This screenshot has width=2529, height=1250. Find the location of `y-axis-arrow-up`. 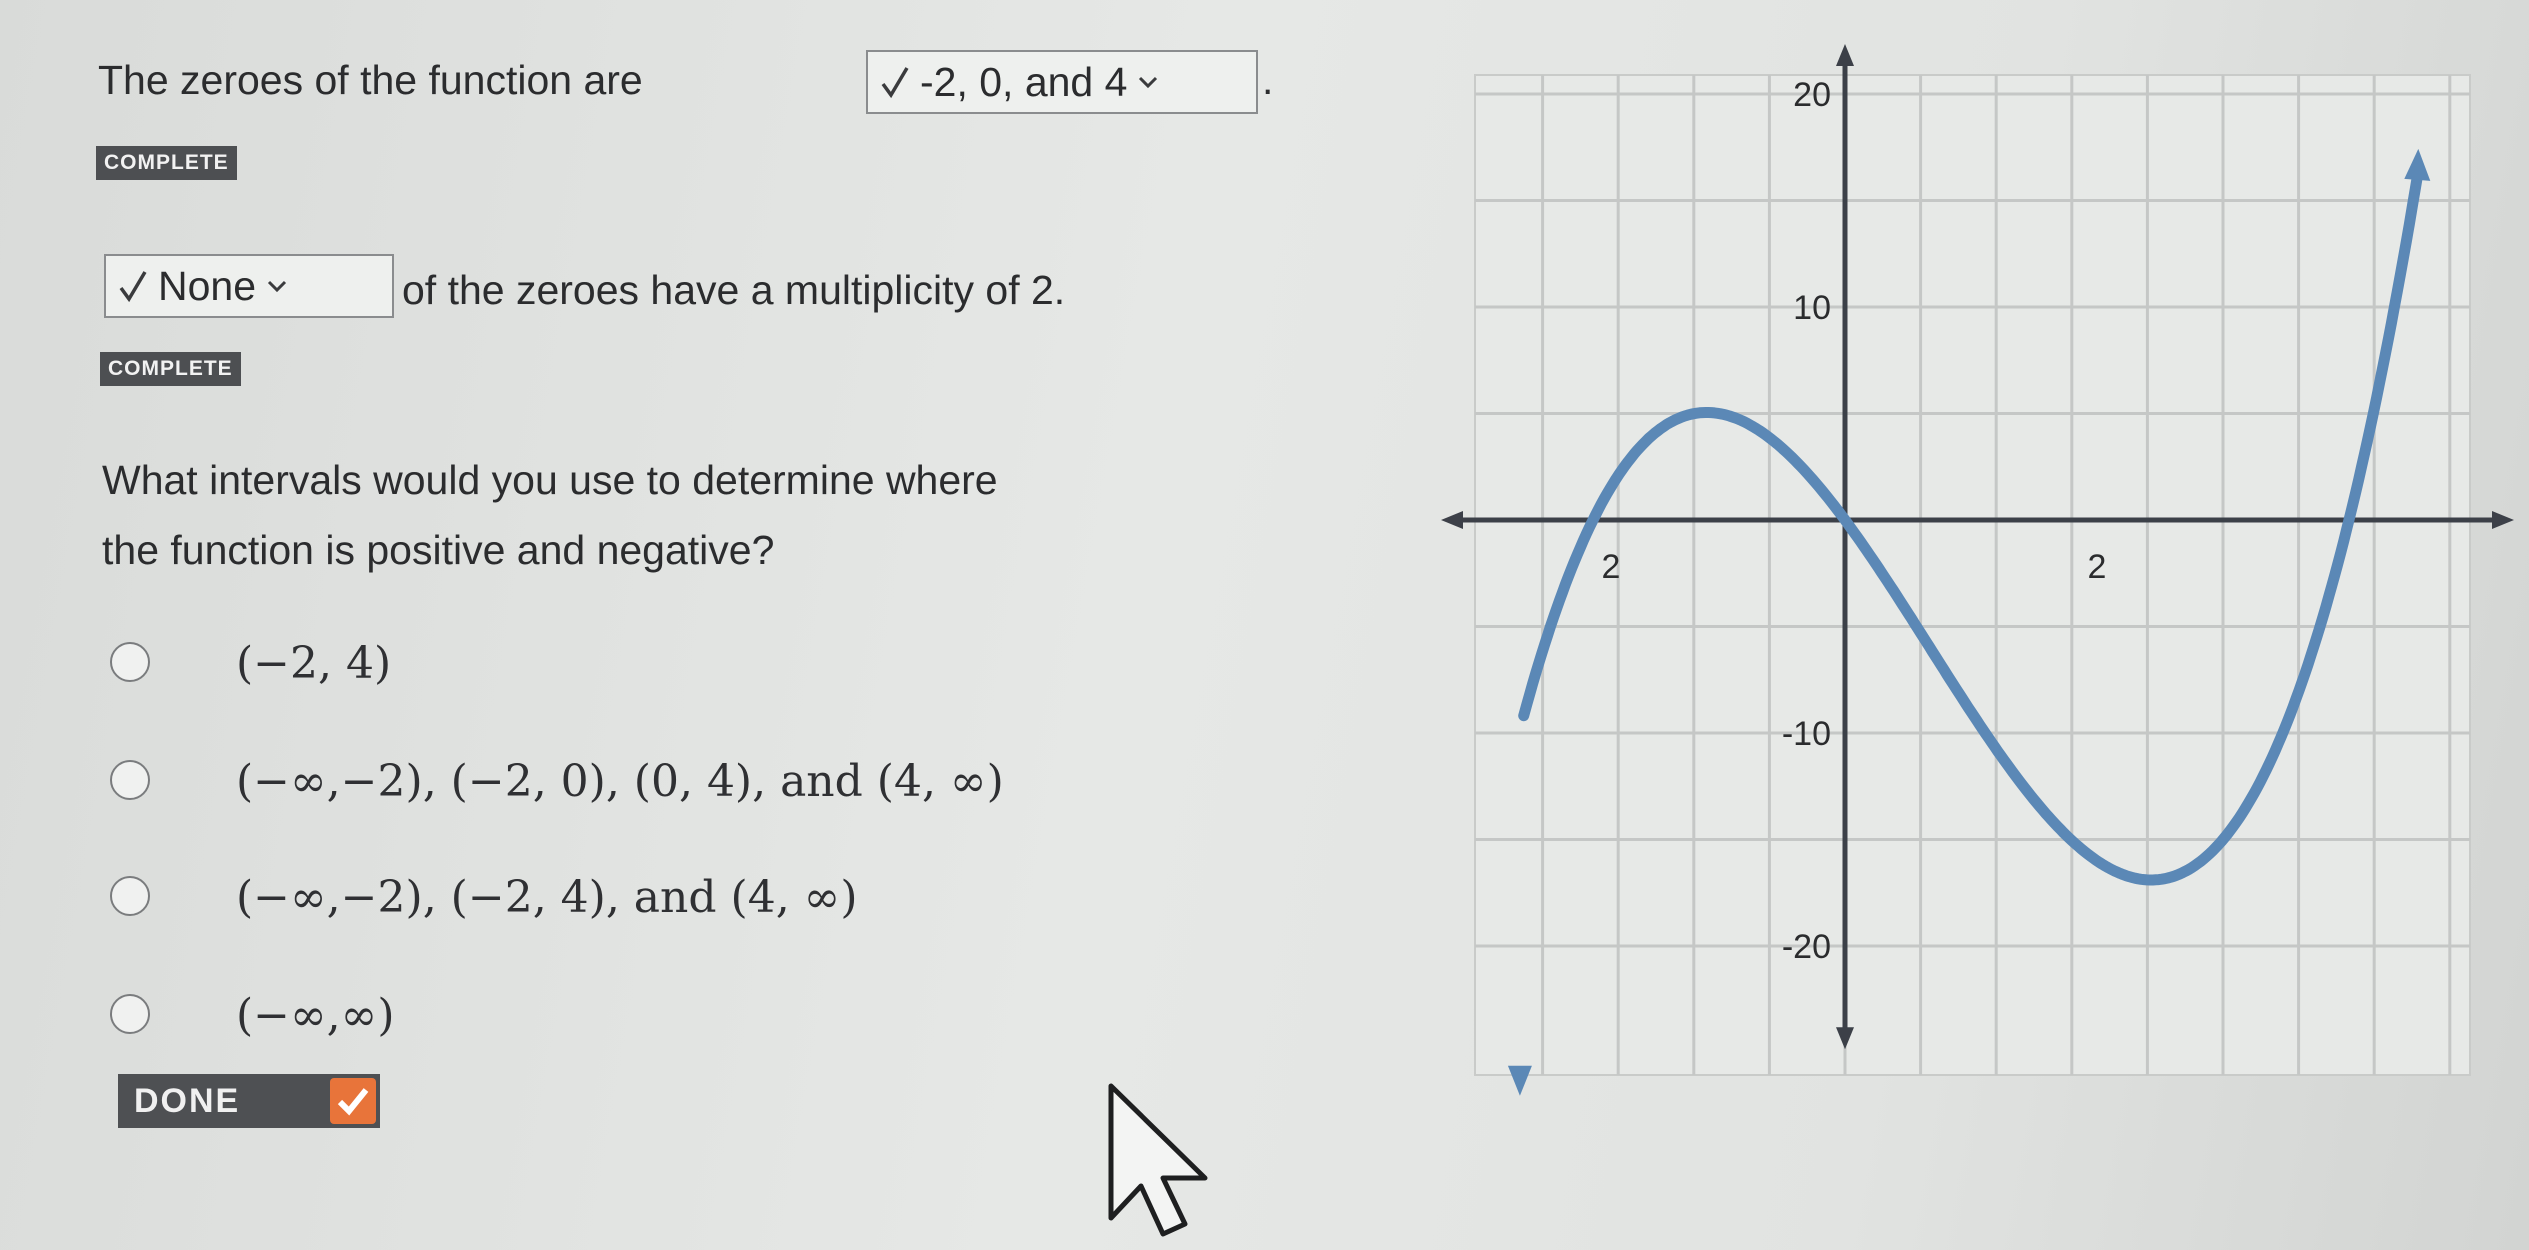

y-axis-arrow-up is located at coordinates (1845, 55).